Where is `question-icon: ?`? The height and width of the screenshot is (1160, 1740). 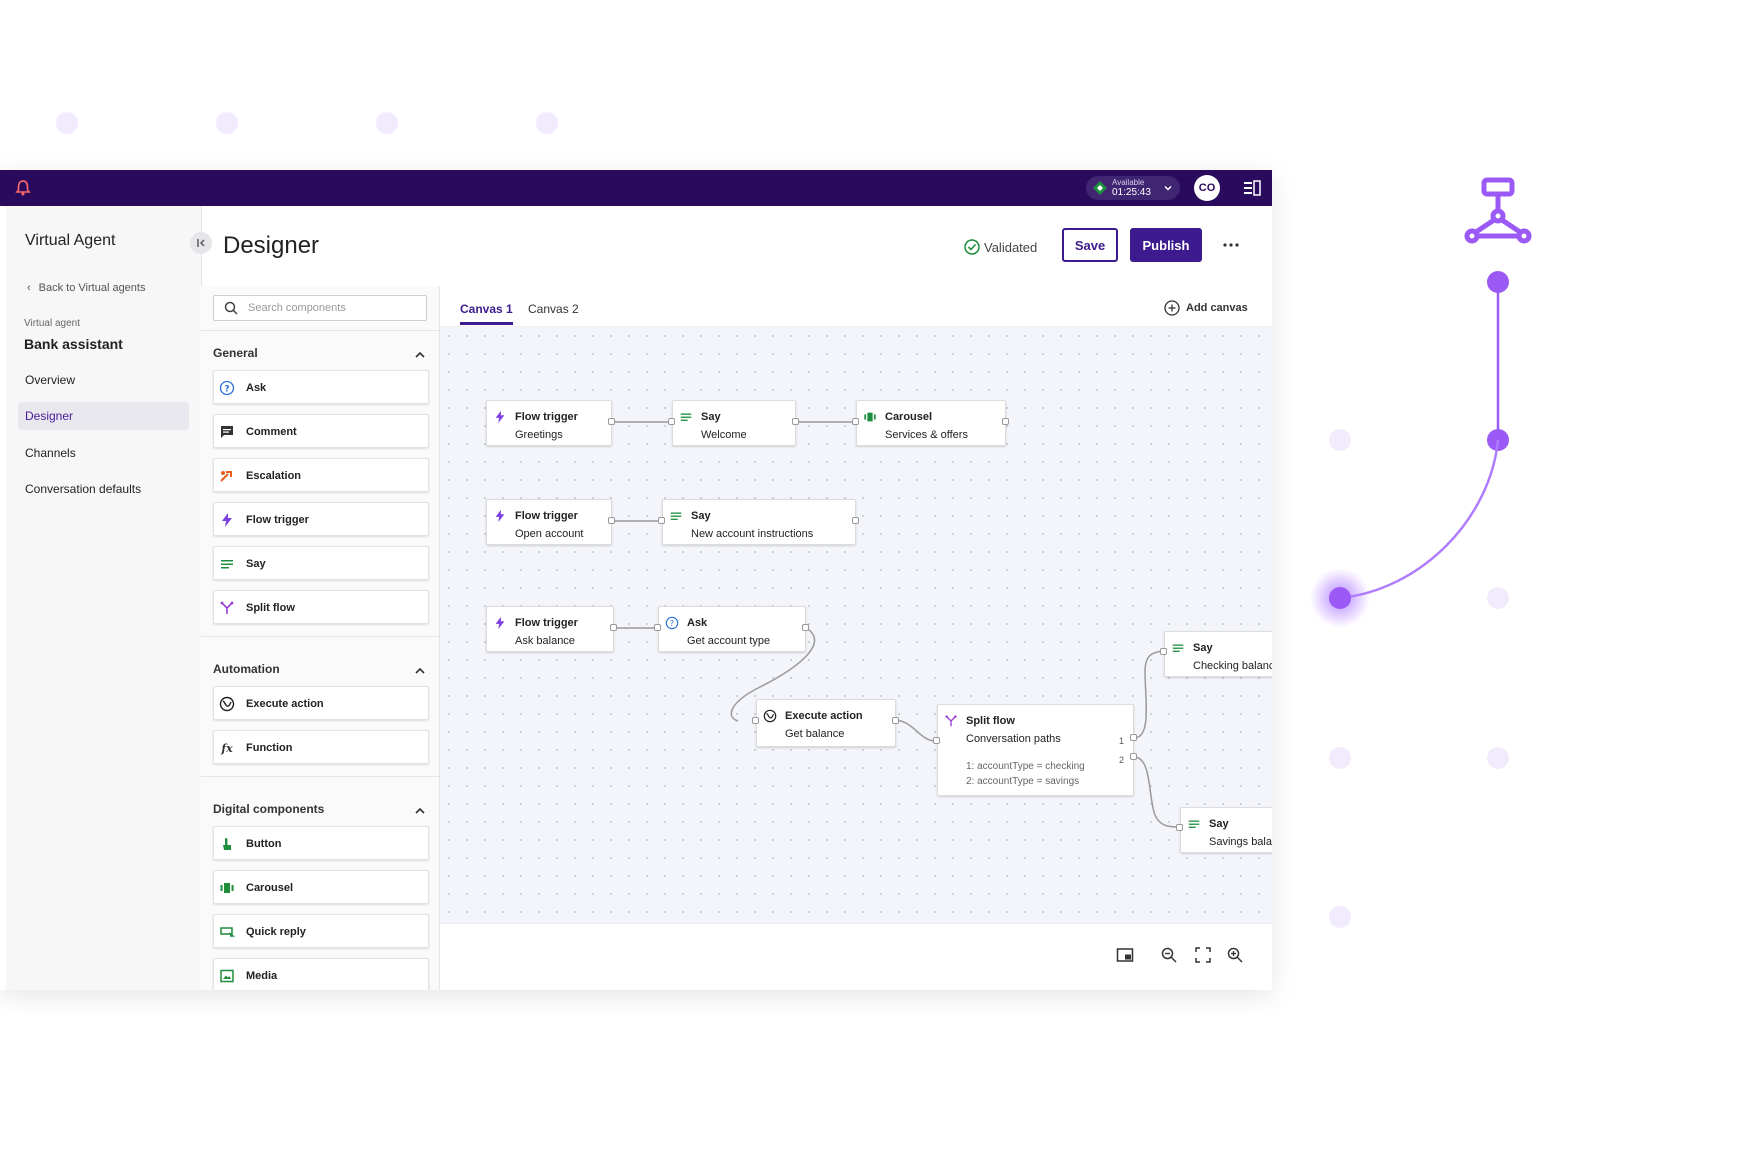 question-icon: ? is located at coordinates (672, 623).